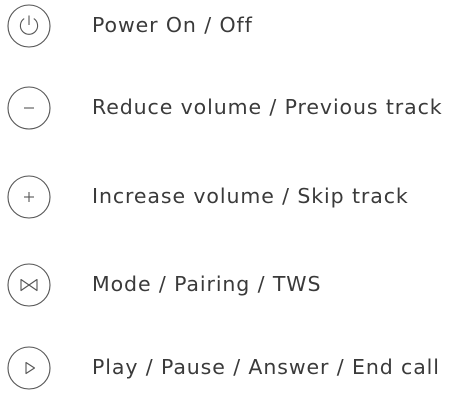 The height and width of the screenshot is (394, 467). I want to click on control-row-volume-up: Increase volume / Skip track, so click(233, 197).